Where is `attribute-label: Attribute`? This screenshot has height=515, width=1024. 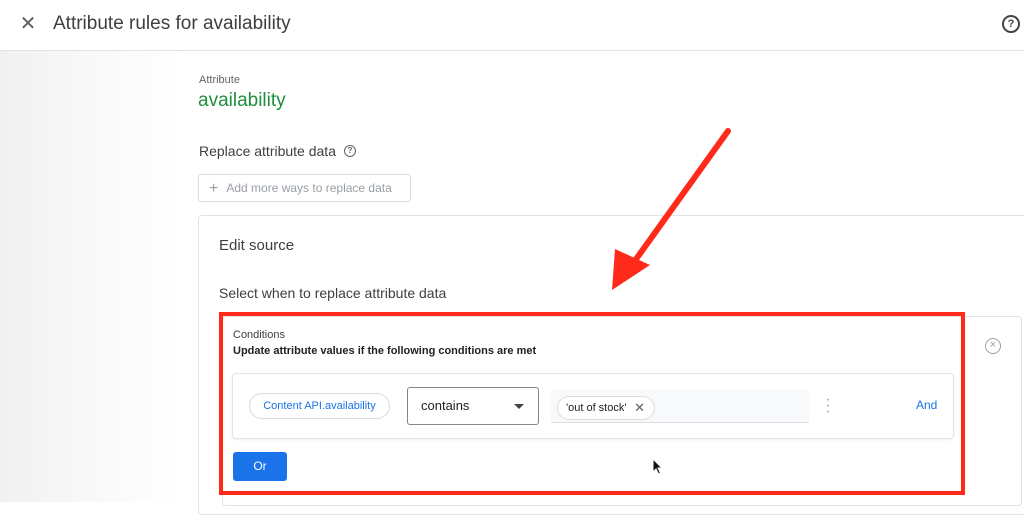
attribute-label: Attribute is located at coordinates (219, 80).